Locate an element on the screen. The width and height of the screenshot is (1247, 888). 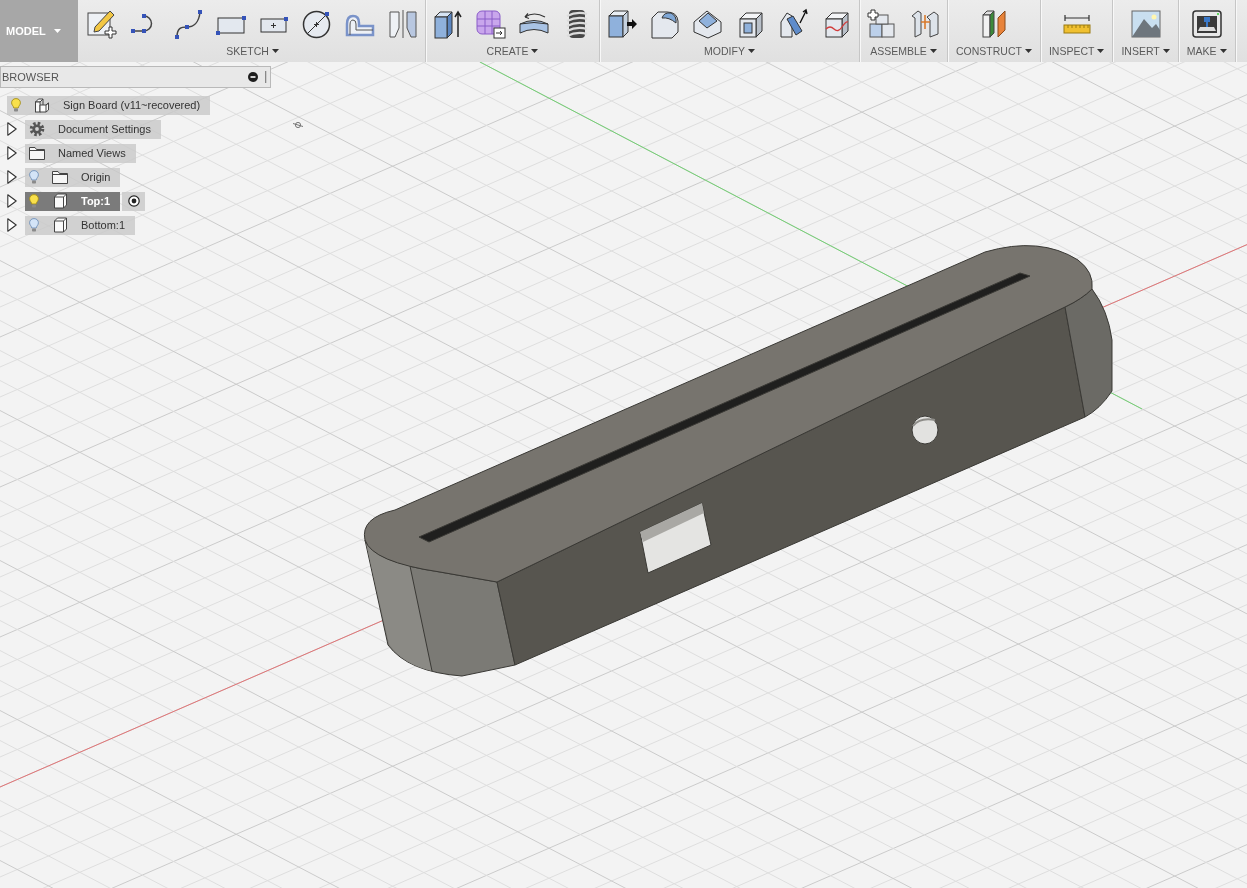
radio-dot-icon is located at coordinates (133, 201).